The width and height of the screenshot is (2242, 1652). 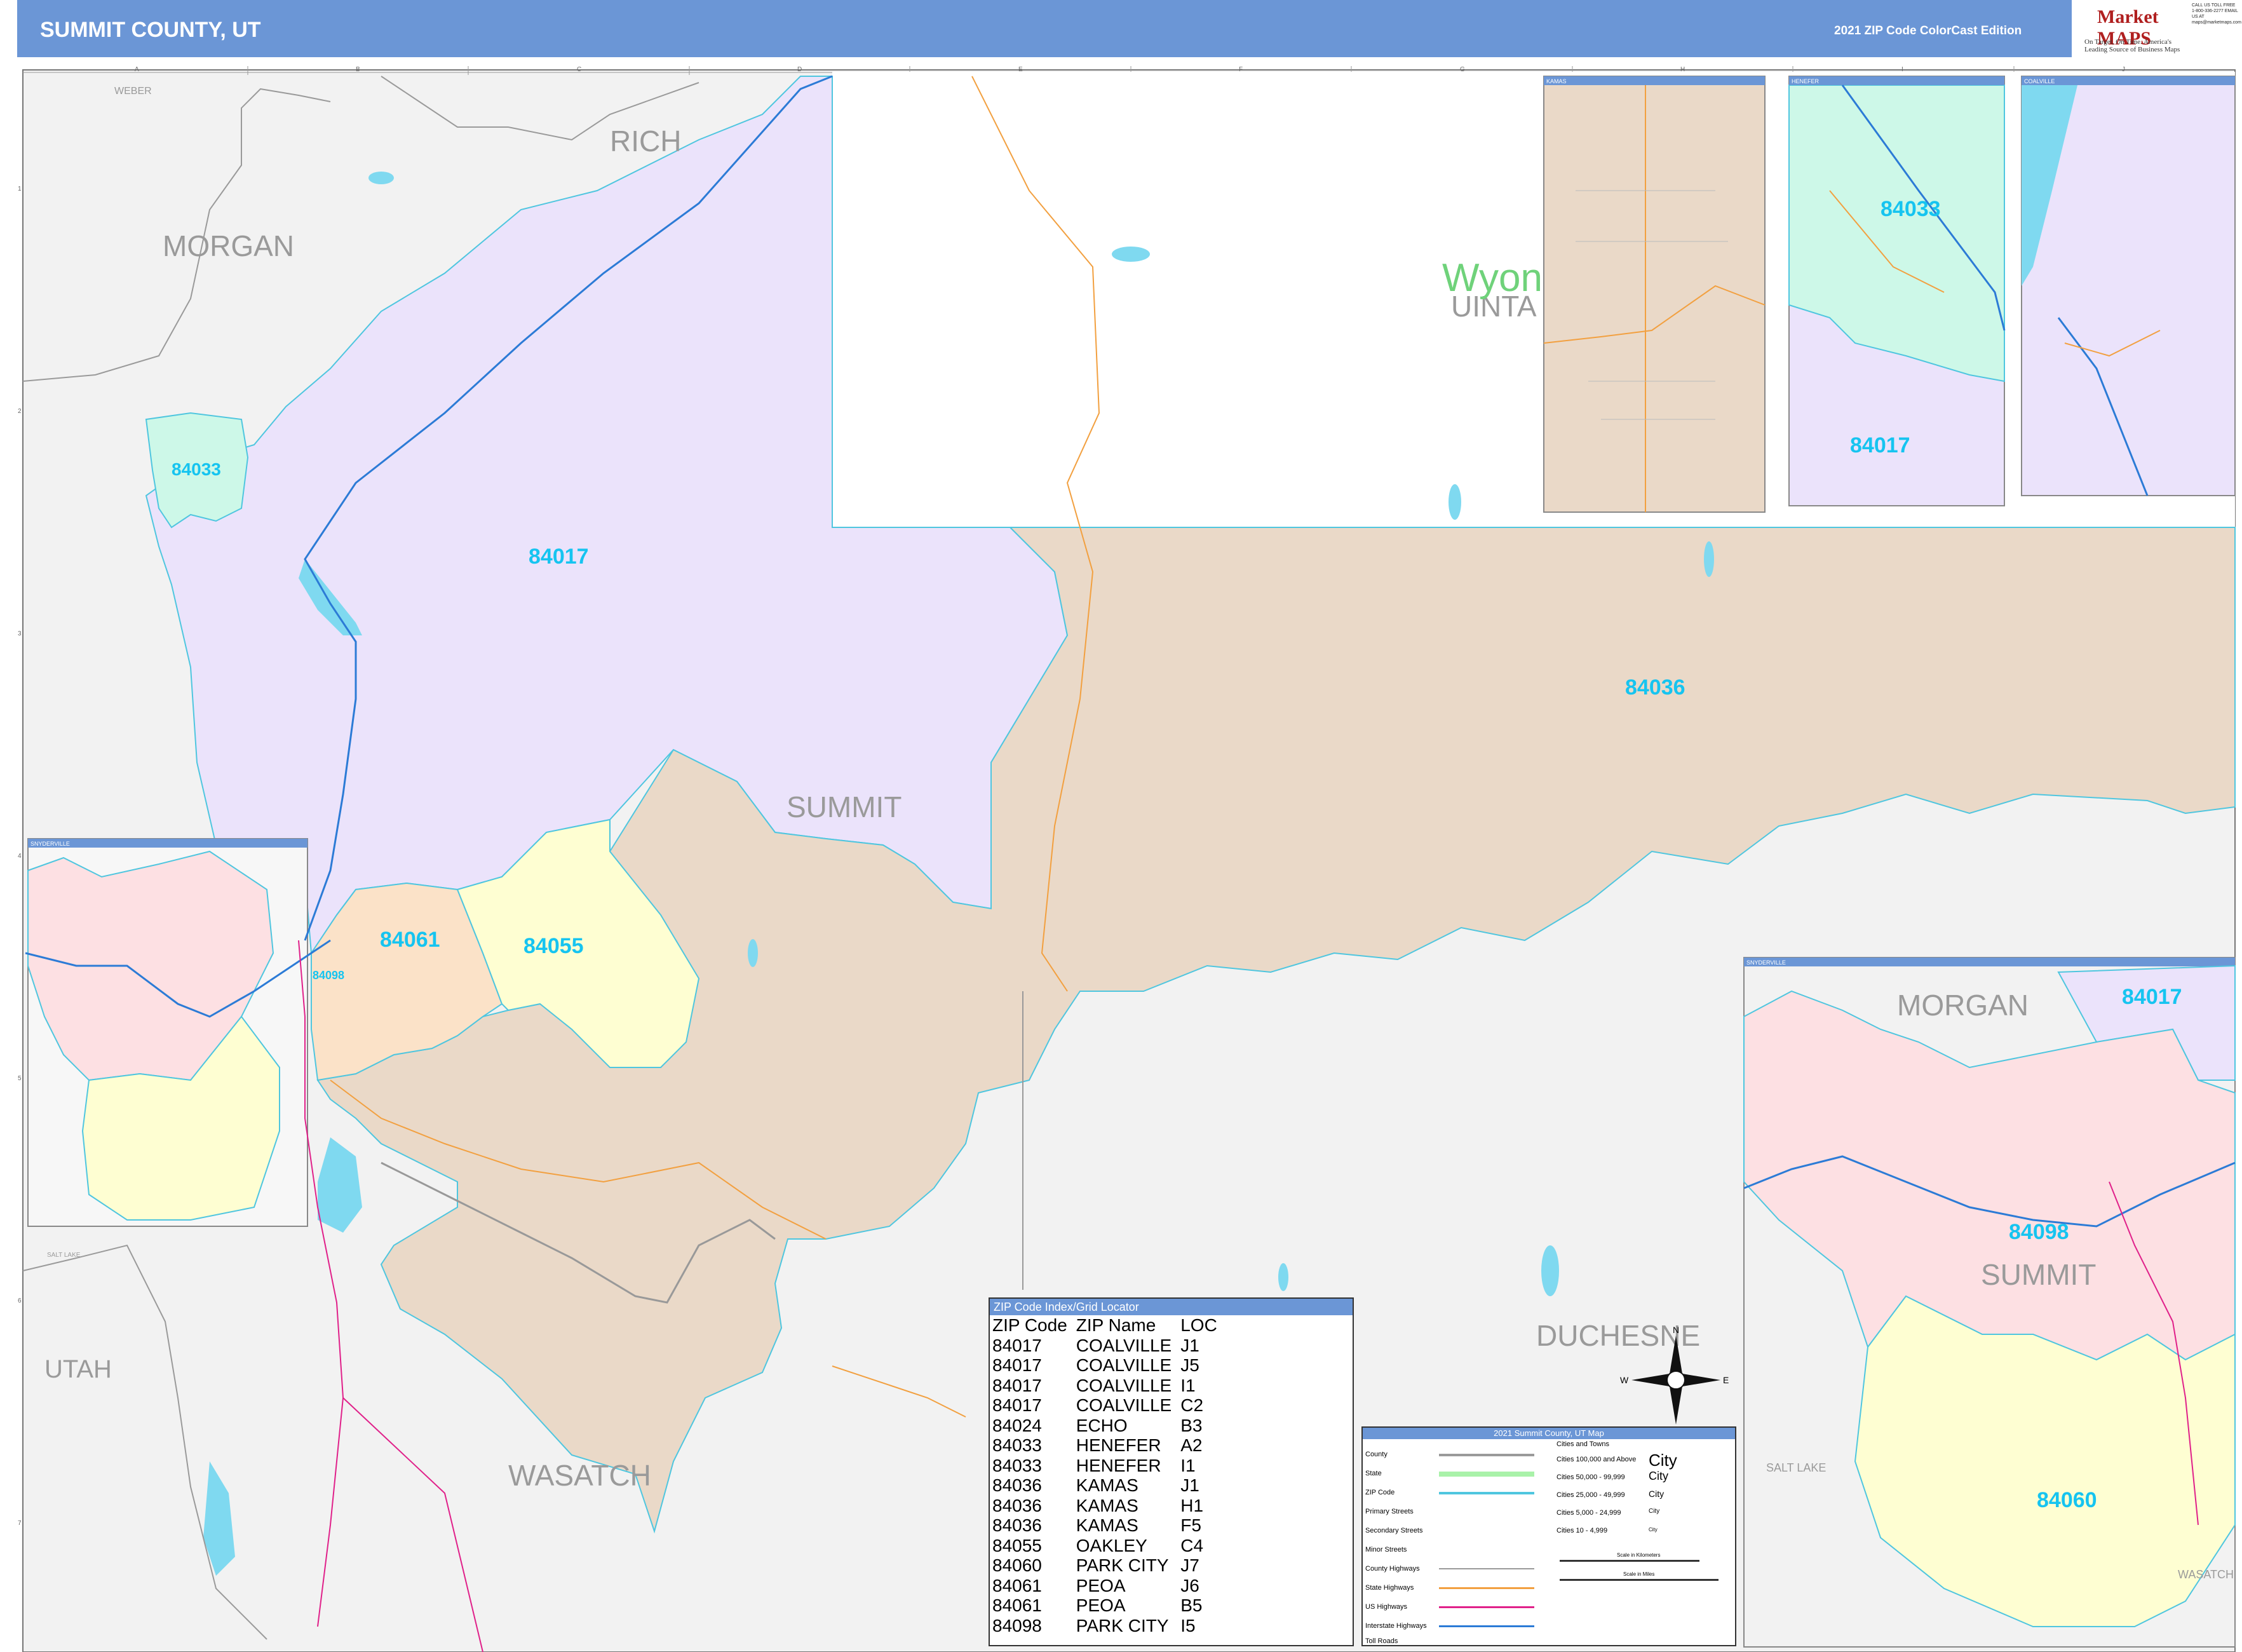 What do you see at coordinates (1188, 1385) in the screenshot?
I see `zip-loc-cell: I1` at bounding box center [1188, 1385].